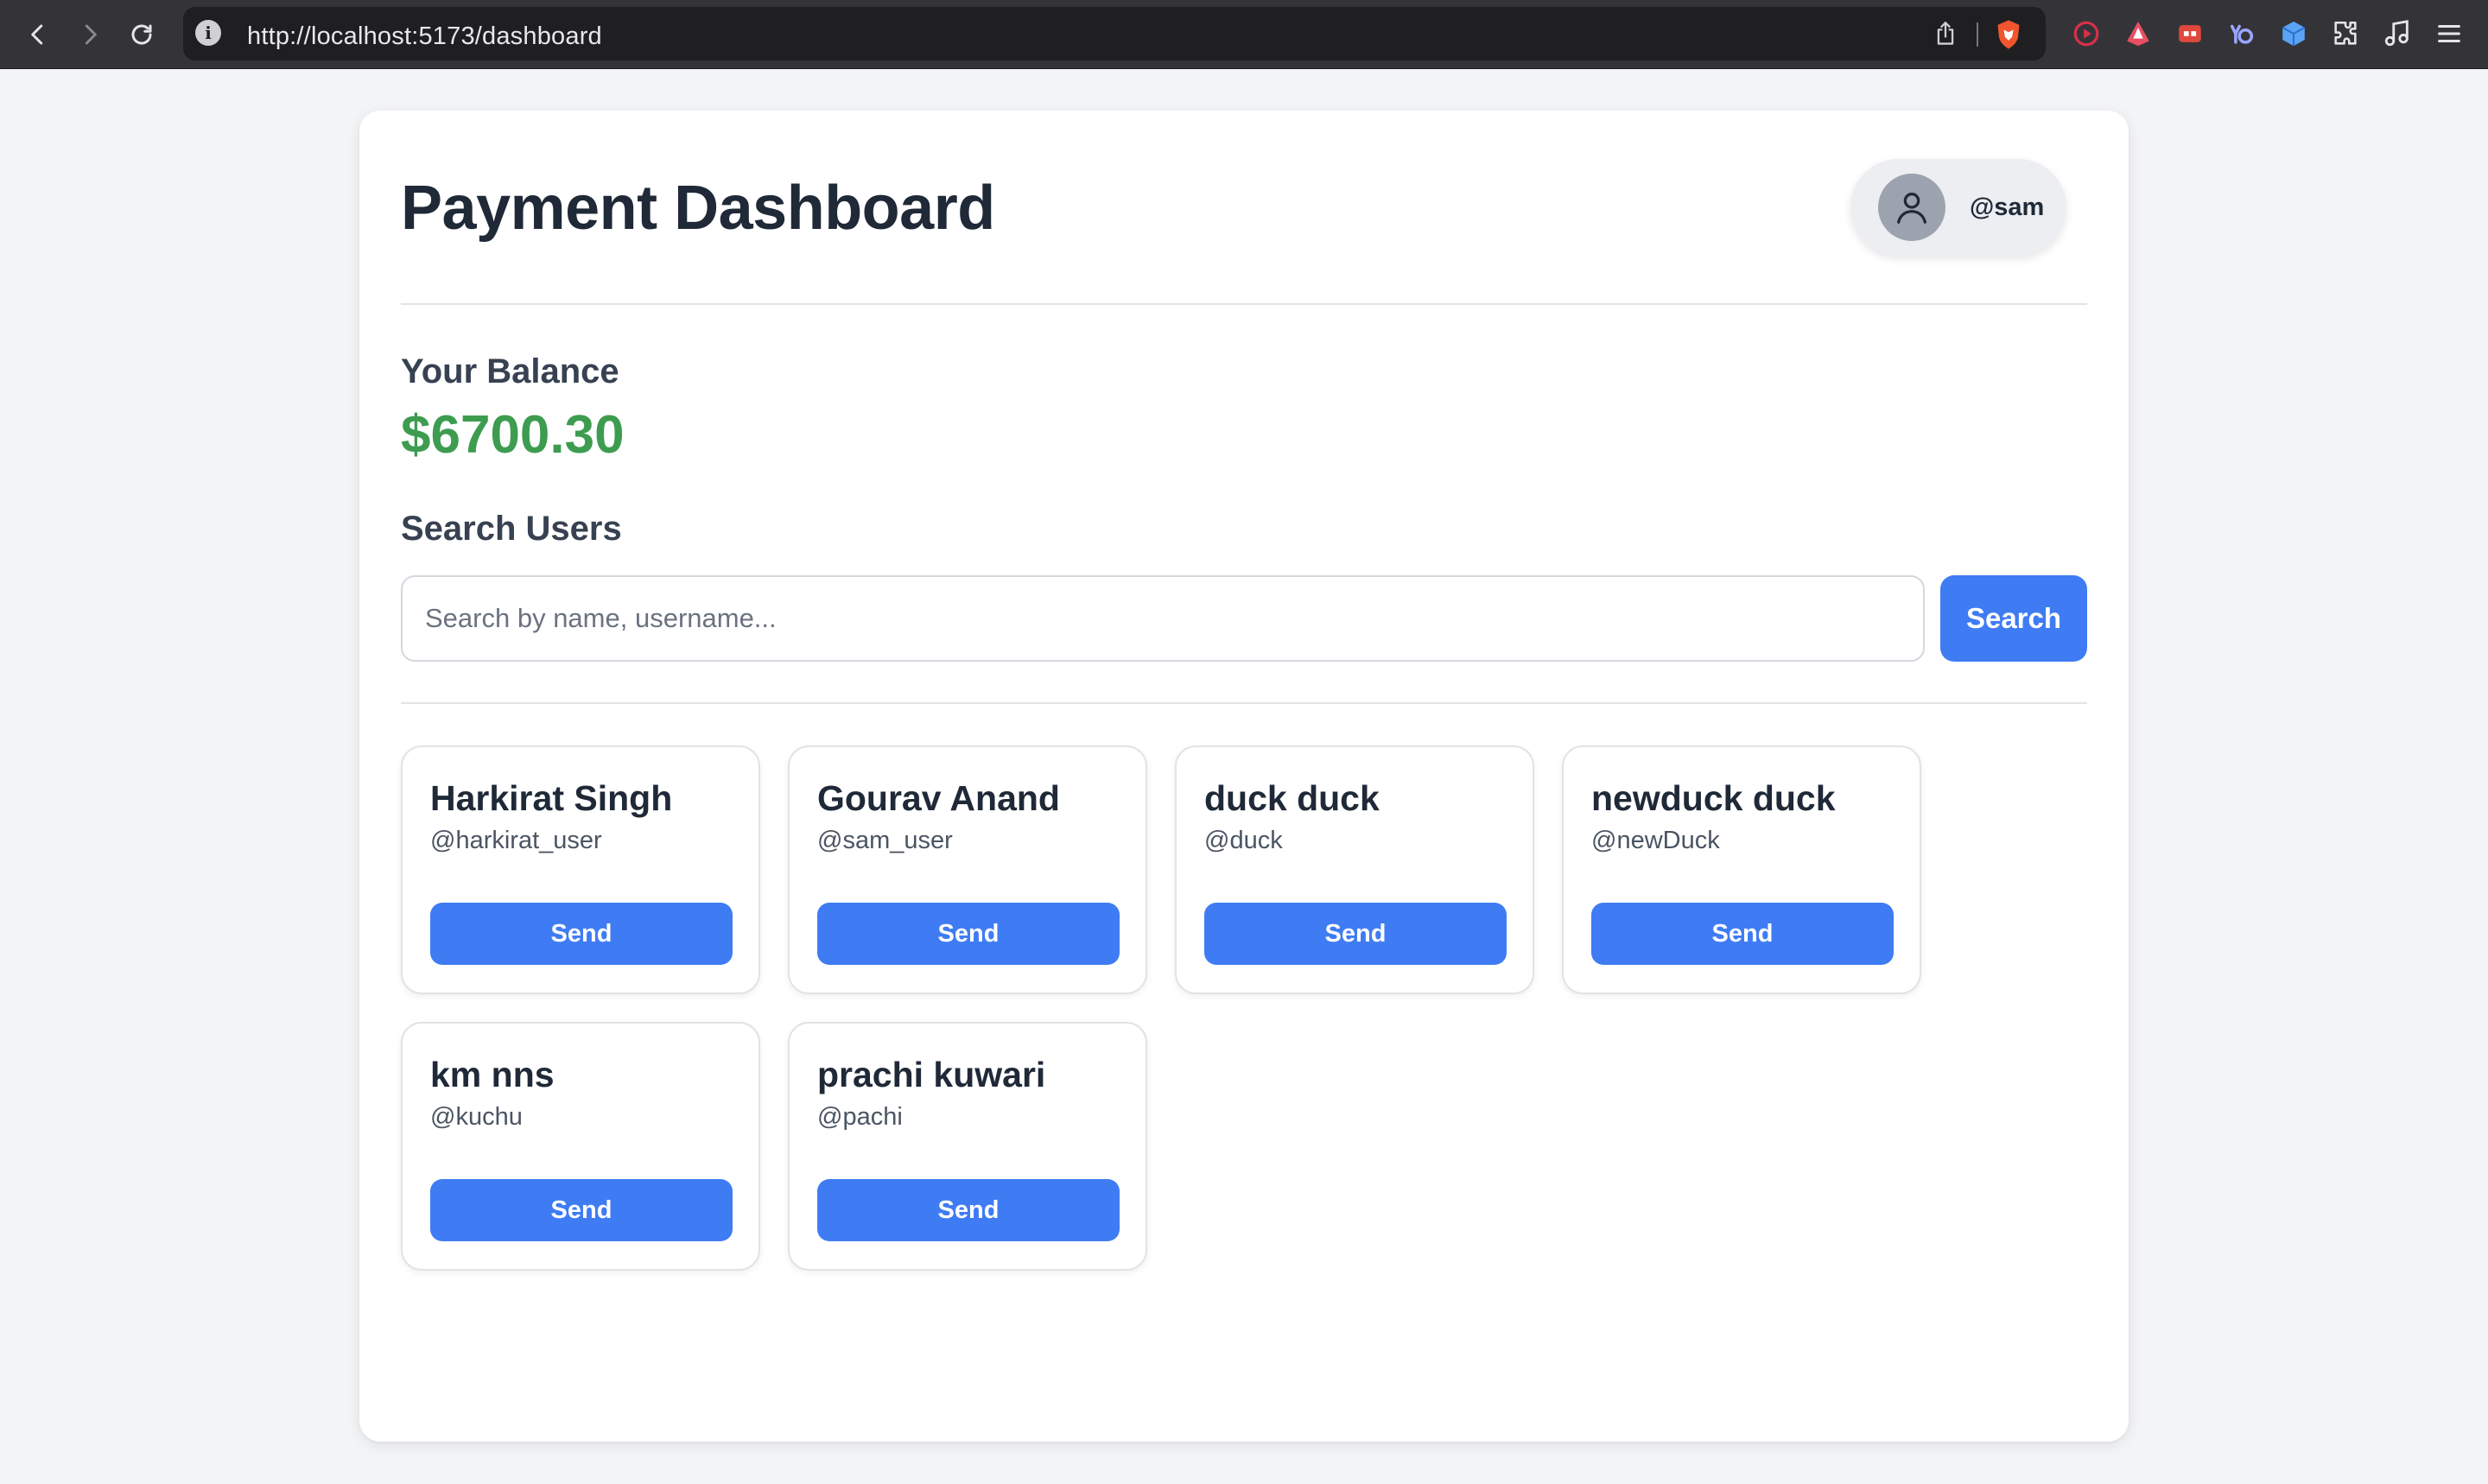 Image resolution: width=2488 pixels, height=1484 pixels. I want to click on search-users-label: Search Users, so click(512, 529).